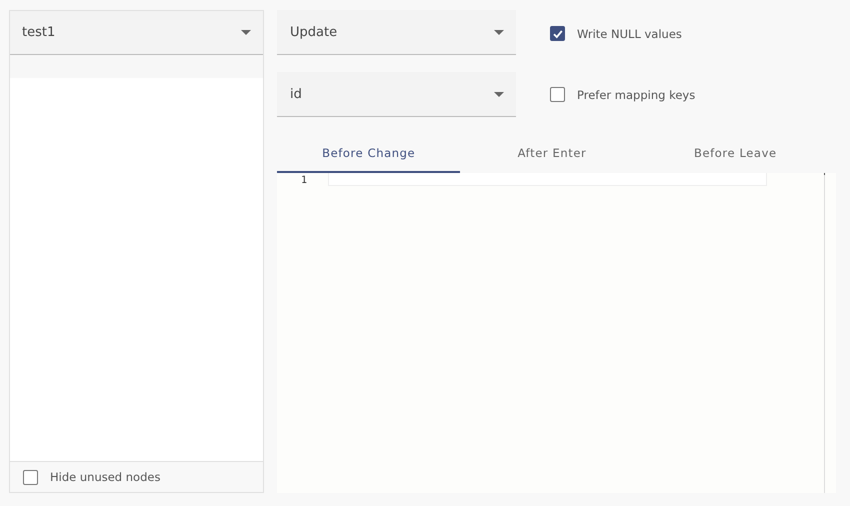 The width and height of the screenshot is (850, 506). Describe the element at coordinates (552, 154) in the screenshot. I see `tab: After Enter` at that location.